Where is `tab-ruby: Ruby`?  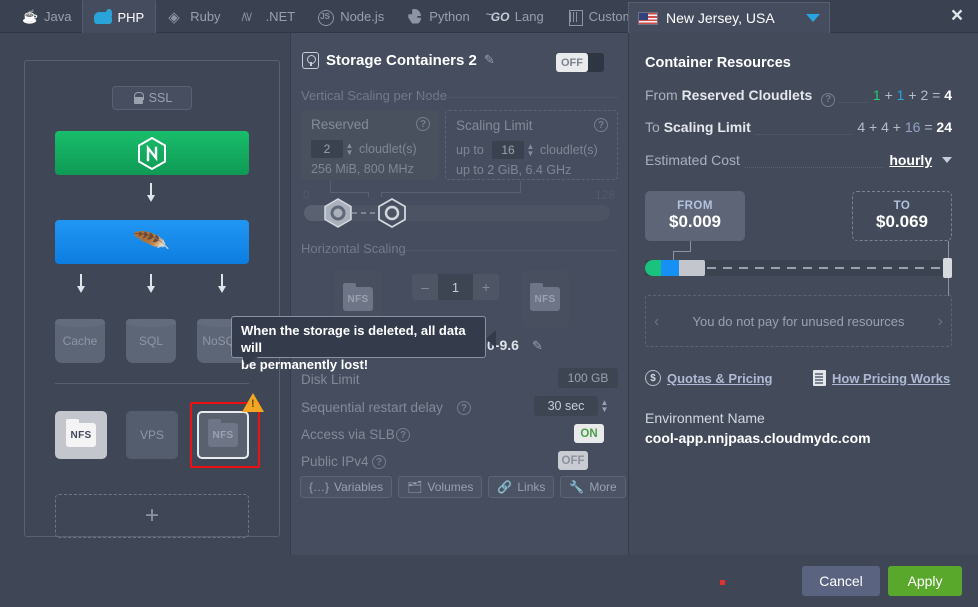
tab-ruby: Ruby is located at coordinates (193, 16).